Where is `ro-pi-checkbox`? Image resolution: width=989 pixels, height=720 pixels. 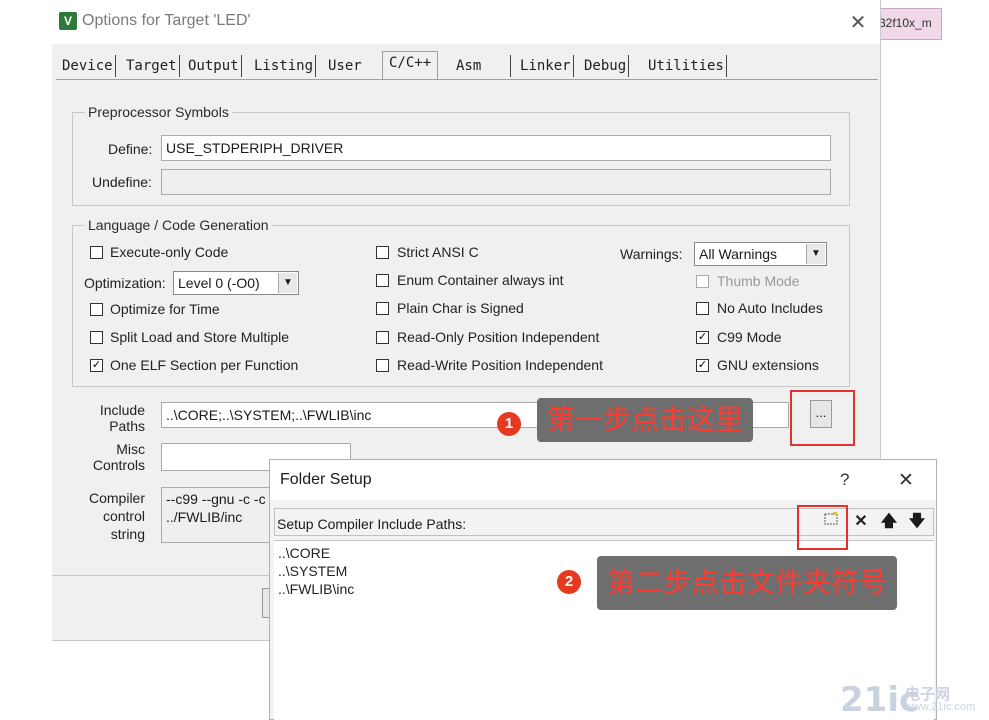 ro-pi-checkbox is located at coordinates (382, 337).